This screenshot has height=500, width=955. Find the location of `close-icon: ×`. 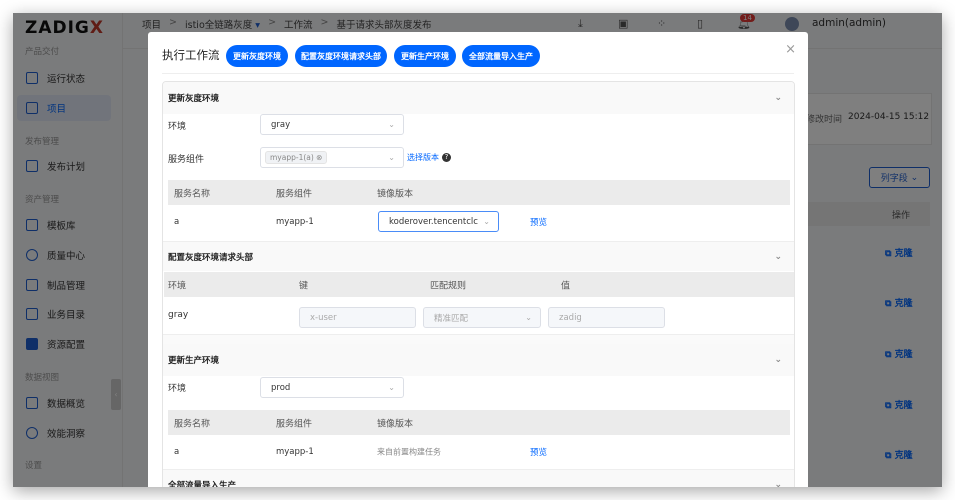

close-icon: × is located at coordinates (790, 49).